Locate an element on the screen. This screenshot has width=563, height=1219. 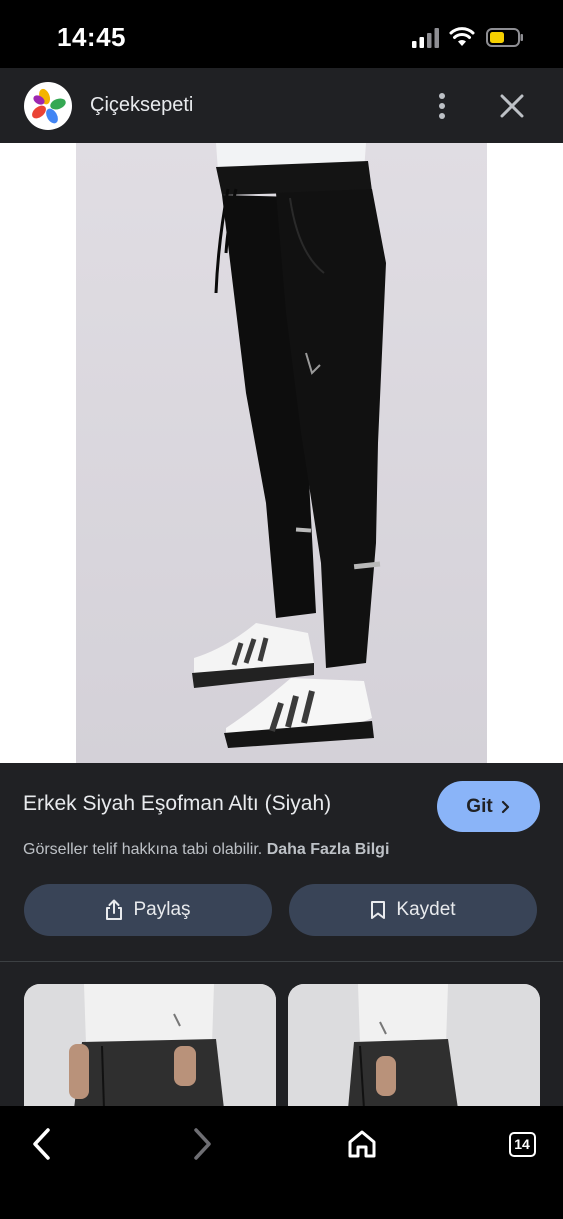
more-options-button is located at coordinates (442, 106).